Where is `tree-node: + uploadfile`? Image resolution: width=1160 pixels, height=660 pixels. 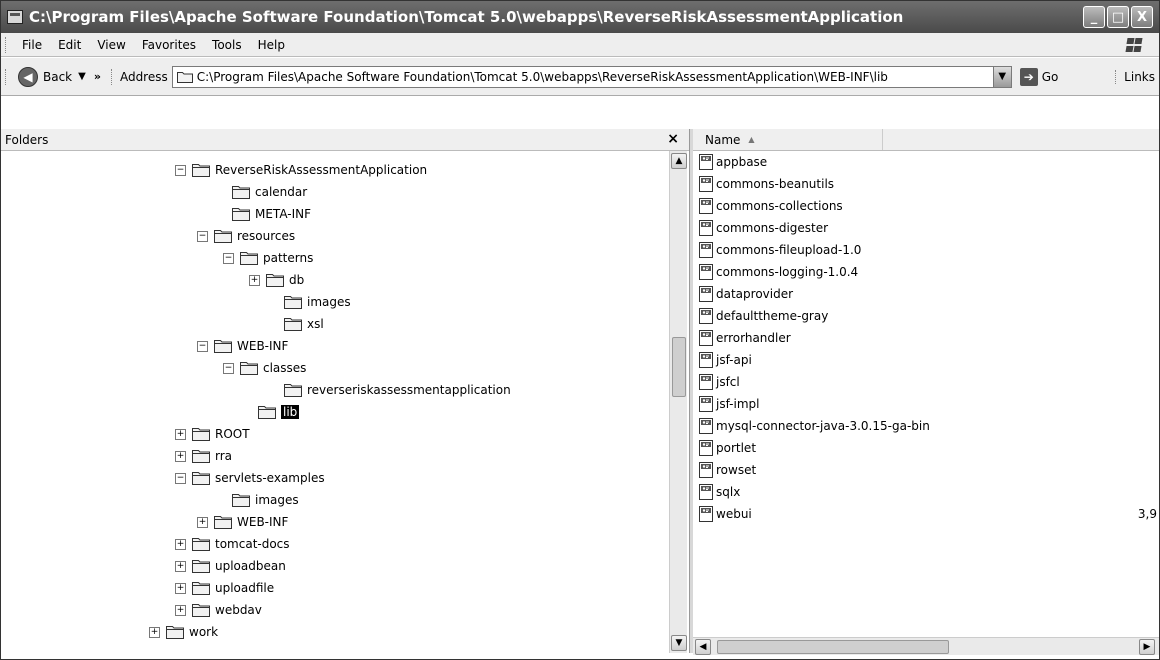 tree-node: + uploadfile is located at coordinates (224, 588).